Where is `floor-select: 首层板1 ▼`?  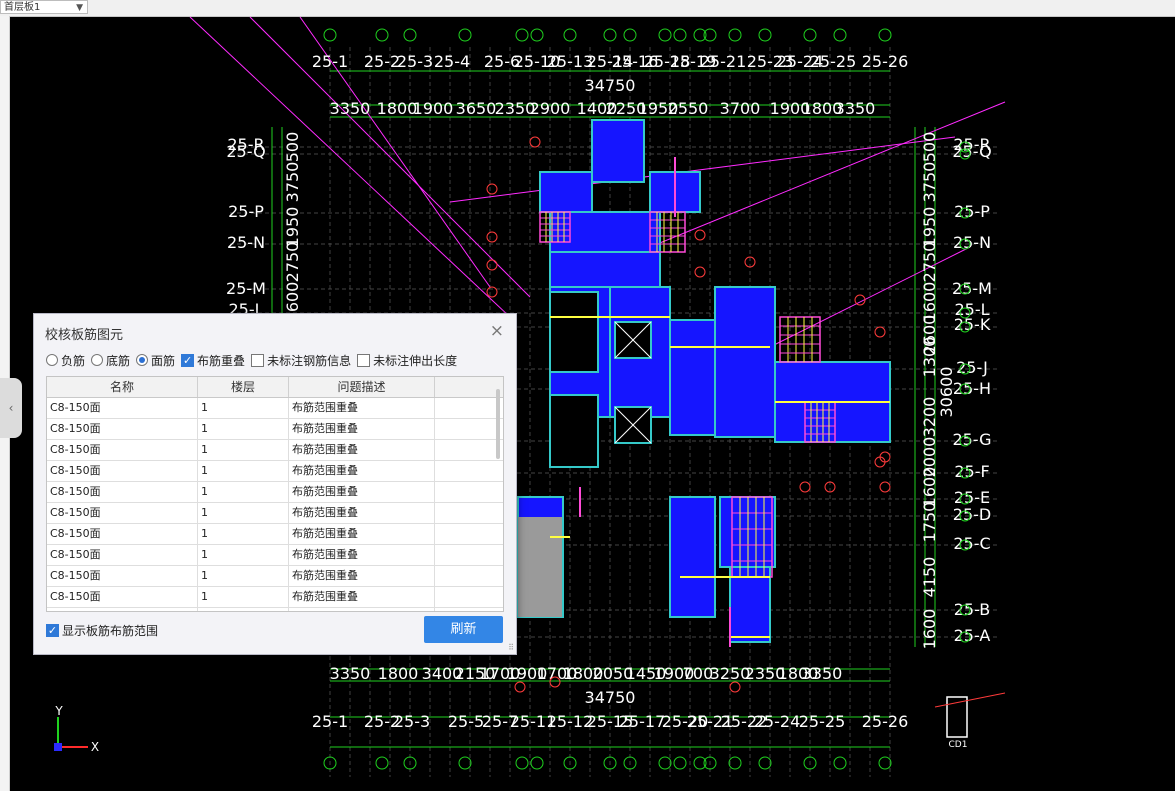
floor-select: 首层板1 ▼ is located at coordinates (44, 7).